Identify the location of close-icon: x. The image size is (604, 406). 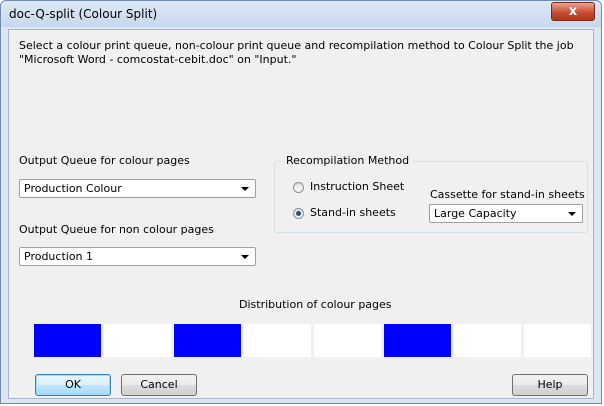
(573, 11).